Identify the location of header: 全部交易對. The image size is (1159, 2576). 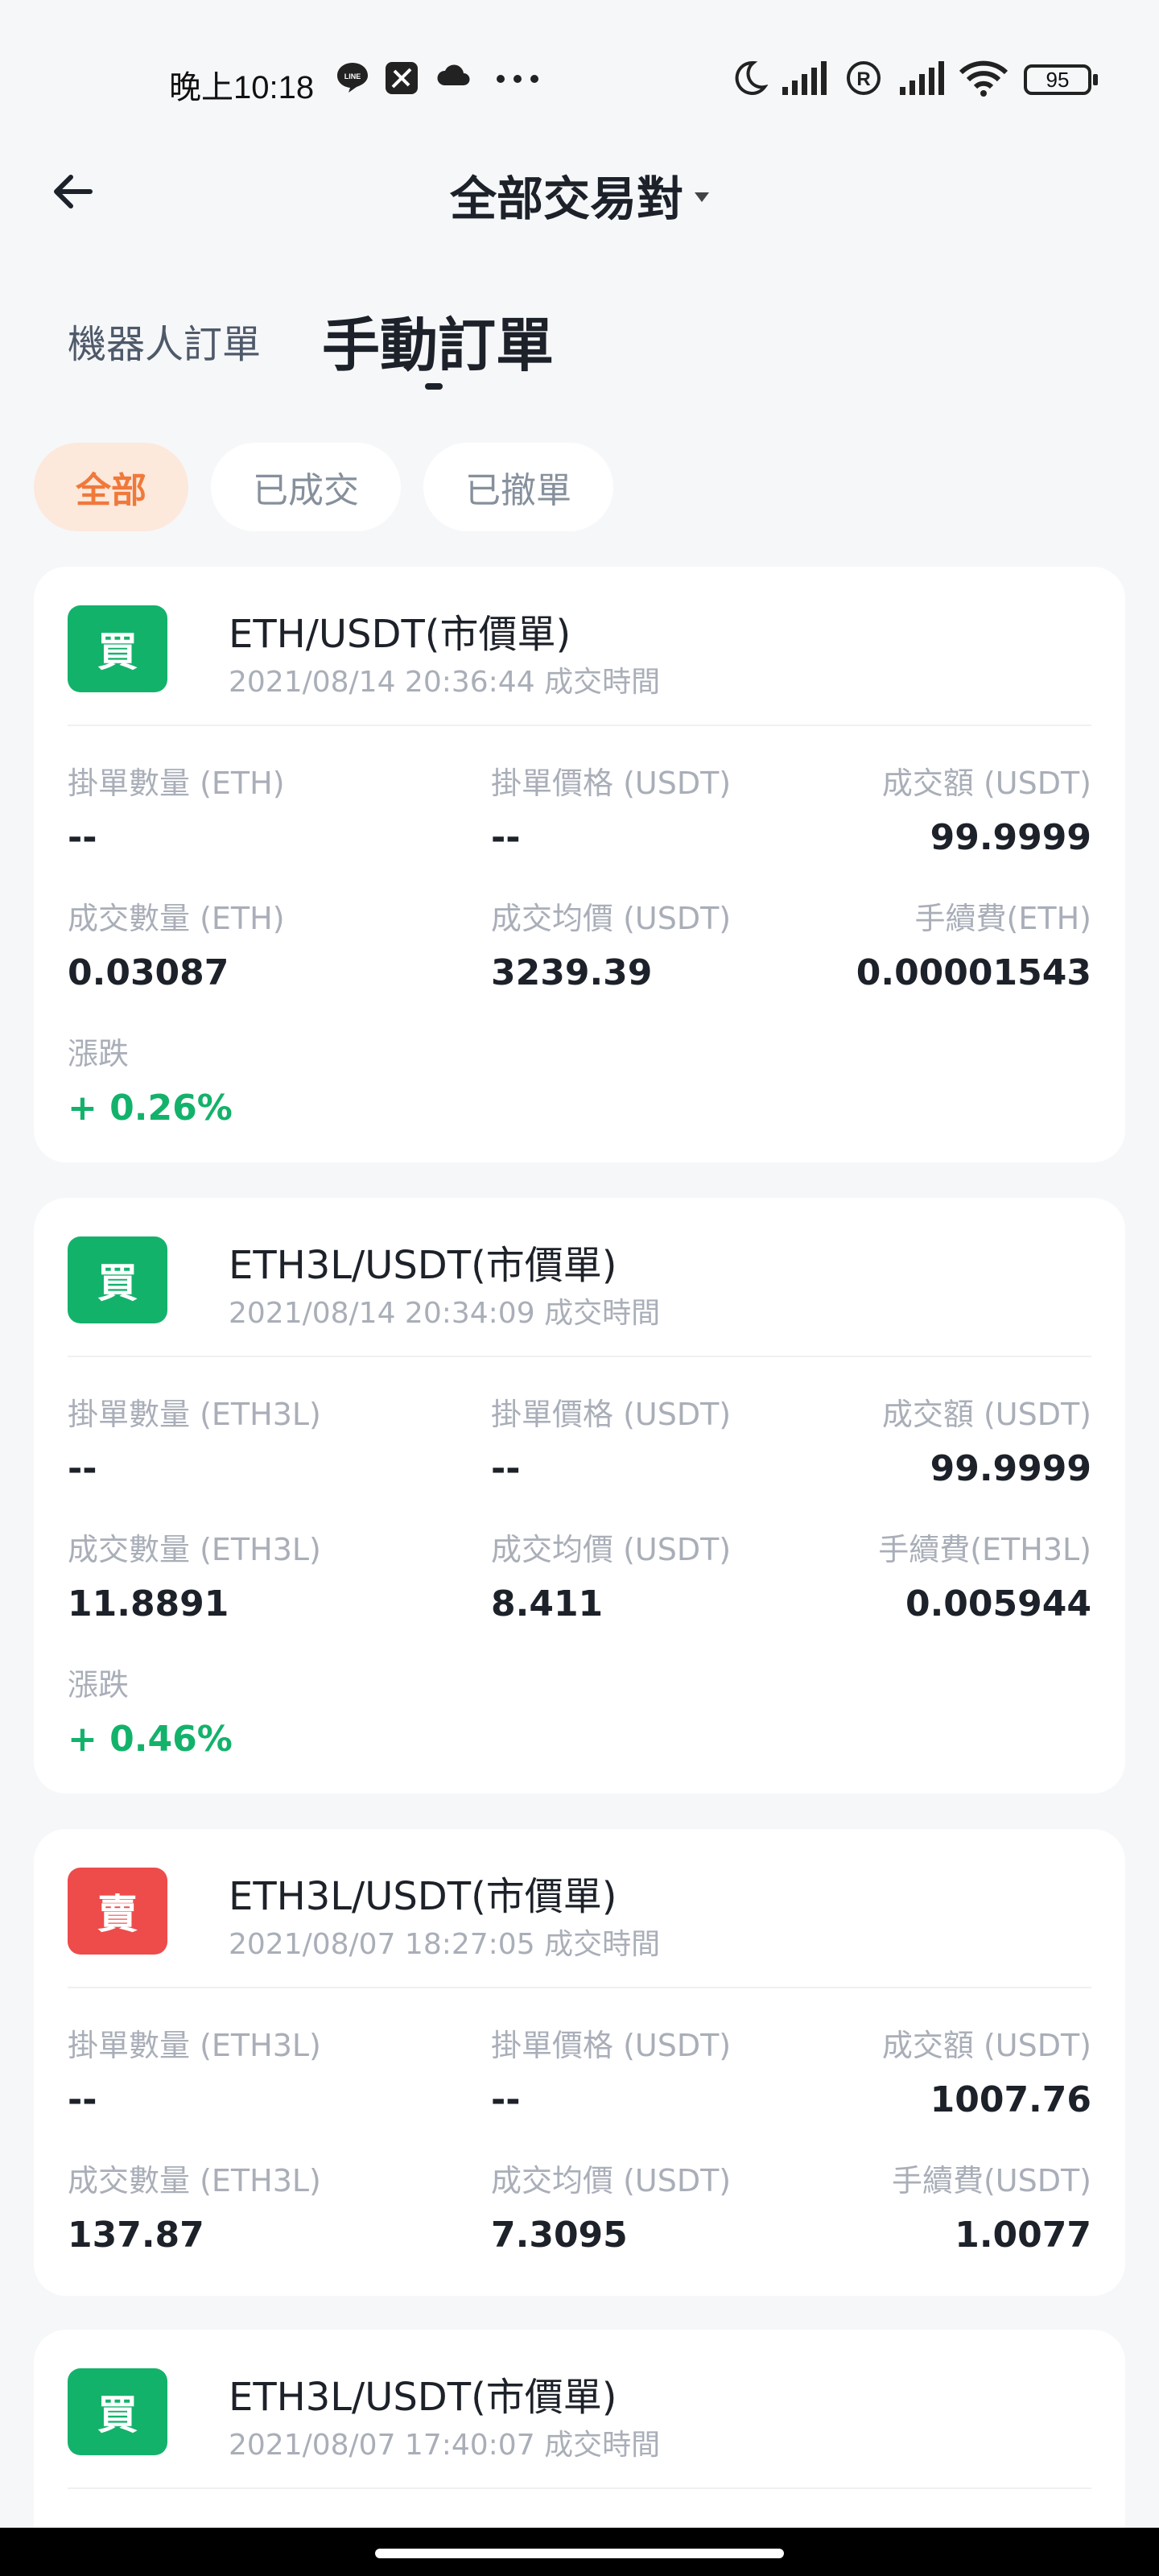
(579, 189).